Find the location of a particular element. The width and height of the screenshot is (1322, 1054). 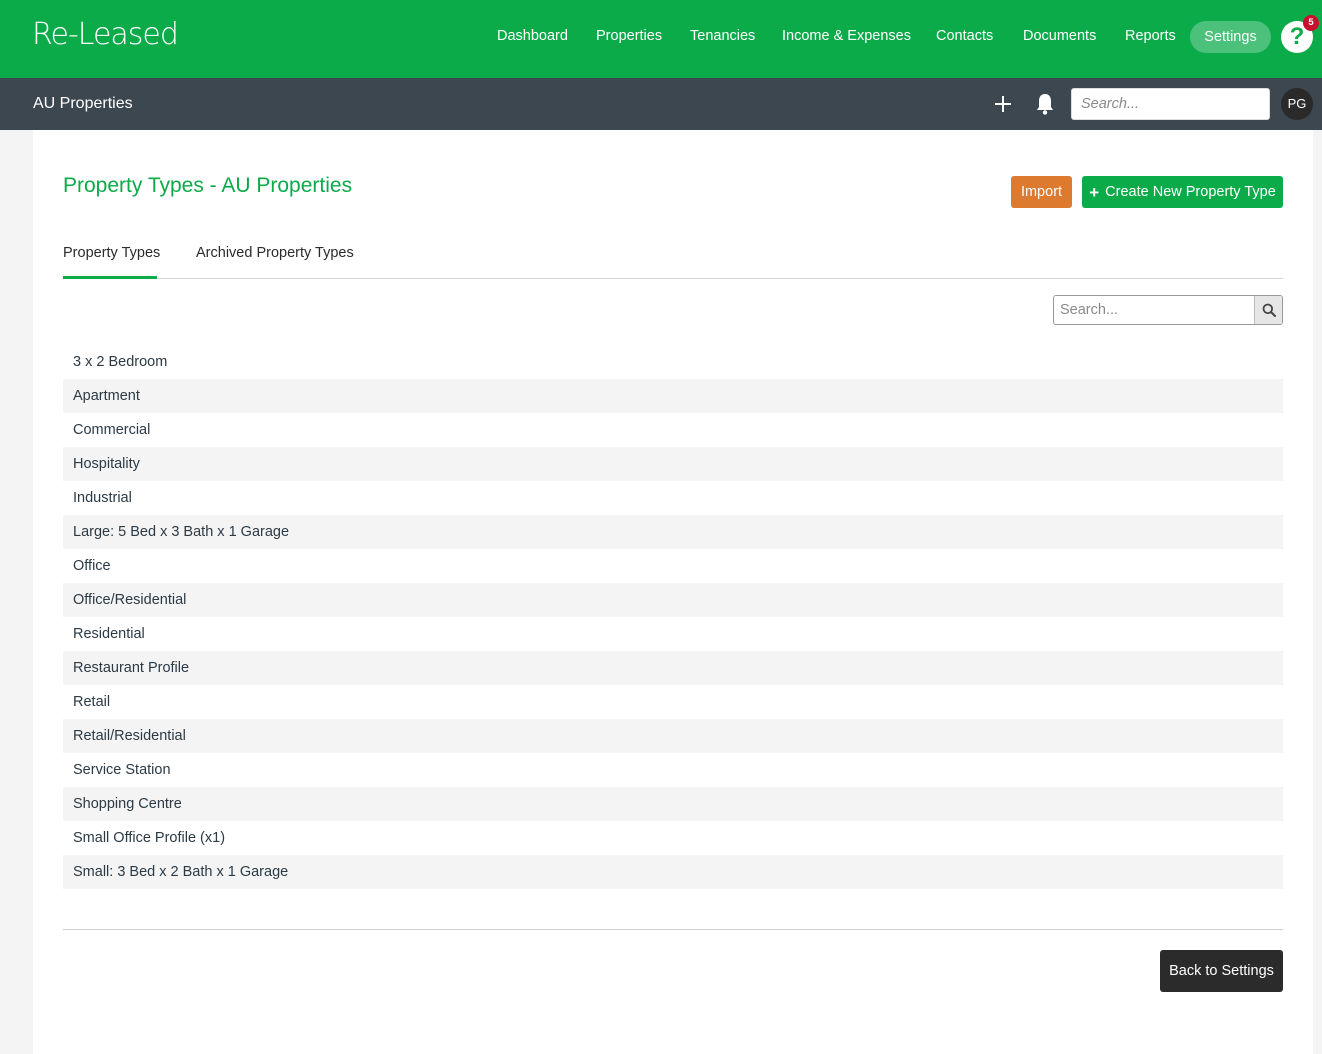

list-item: Commercial is located at coordinates (673, 430).